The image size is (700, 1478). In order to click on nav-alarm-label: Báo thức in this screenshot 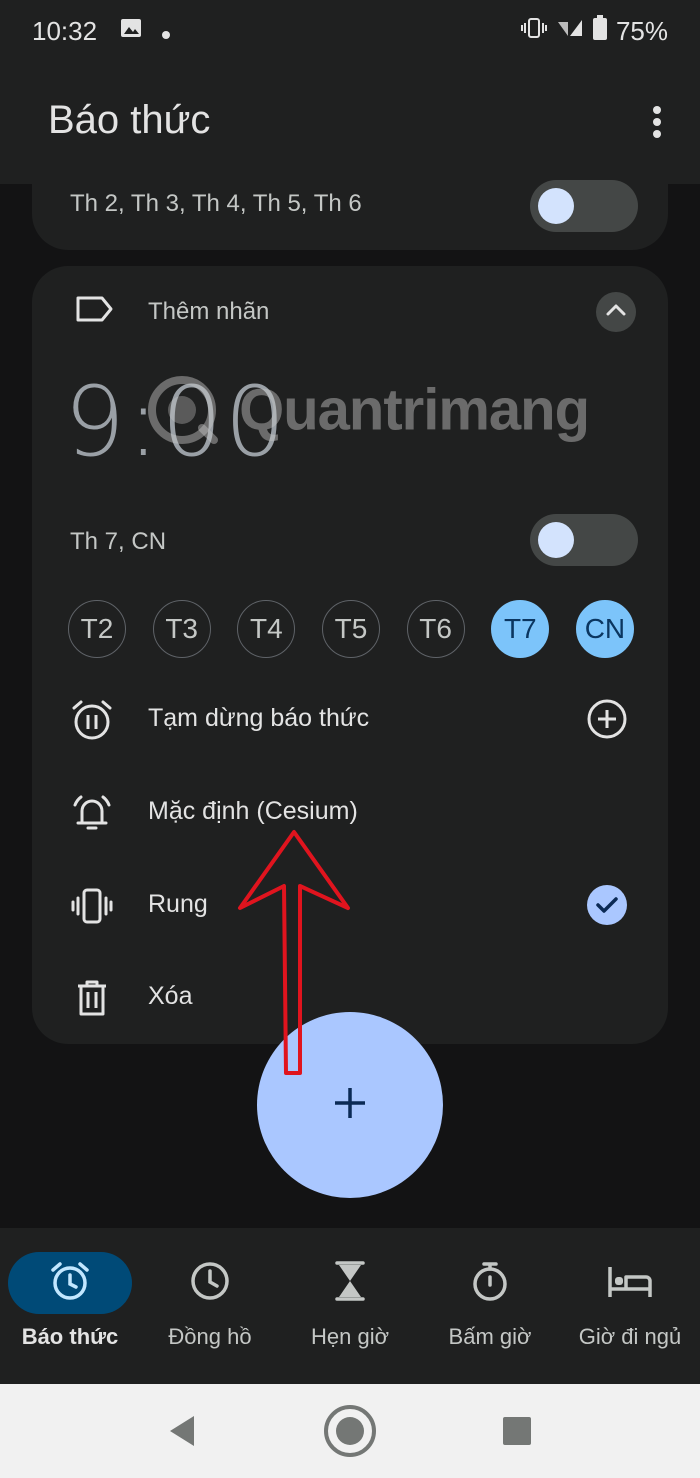, I will do `click(70, 1336)`.